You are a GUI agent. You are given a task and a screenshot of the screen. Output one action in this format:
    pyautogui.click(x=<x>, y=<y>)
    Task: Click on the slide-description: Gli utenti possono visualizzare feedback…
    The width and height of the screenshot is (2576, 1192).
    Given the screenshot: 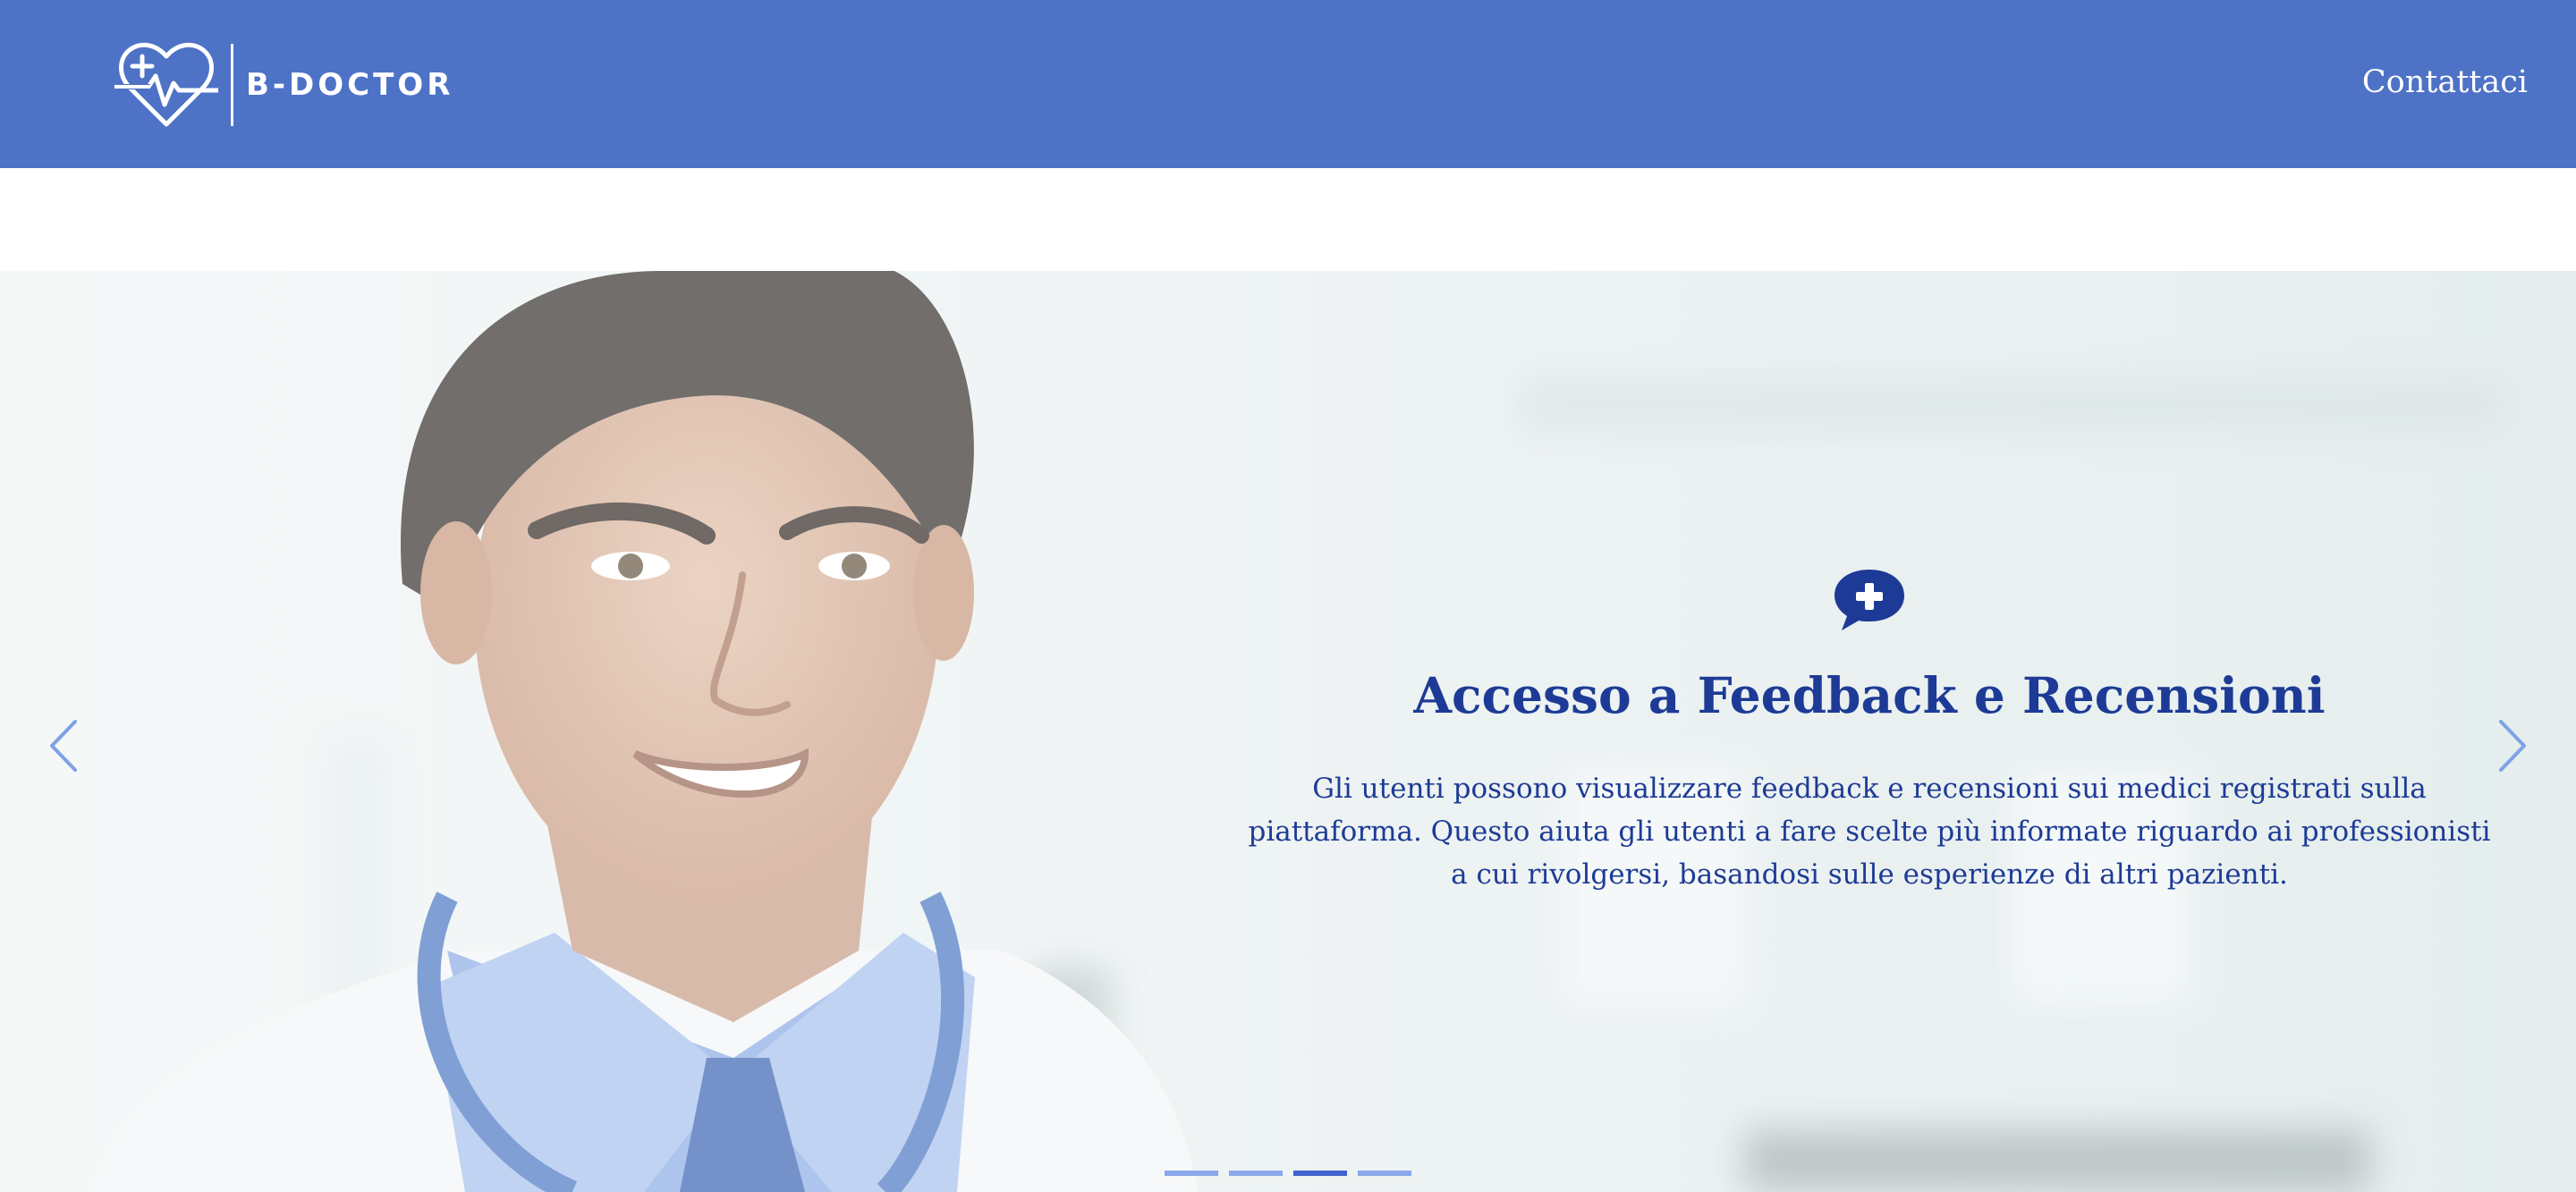 What is the action you would take?
    pyautogui.click(x=1869, y=832)
    